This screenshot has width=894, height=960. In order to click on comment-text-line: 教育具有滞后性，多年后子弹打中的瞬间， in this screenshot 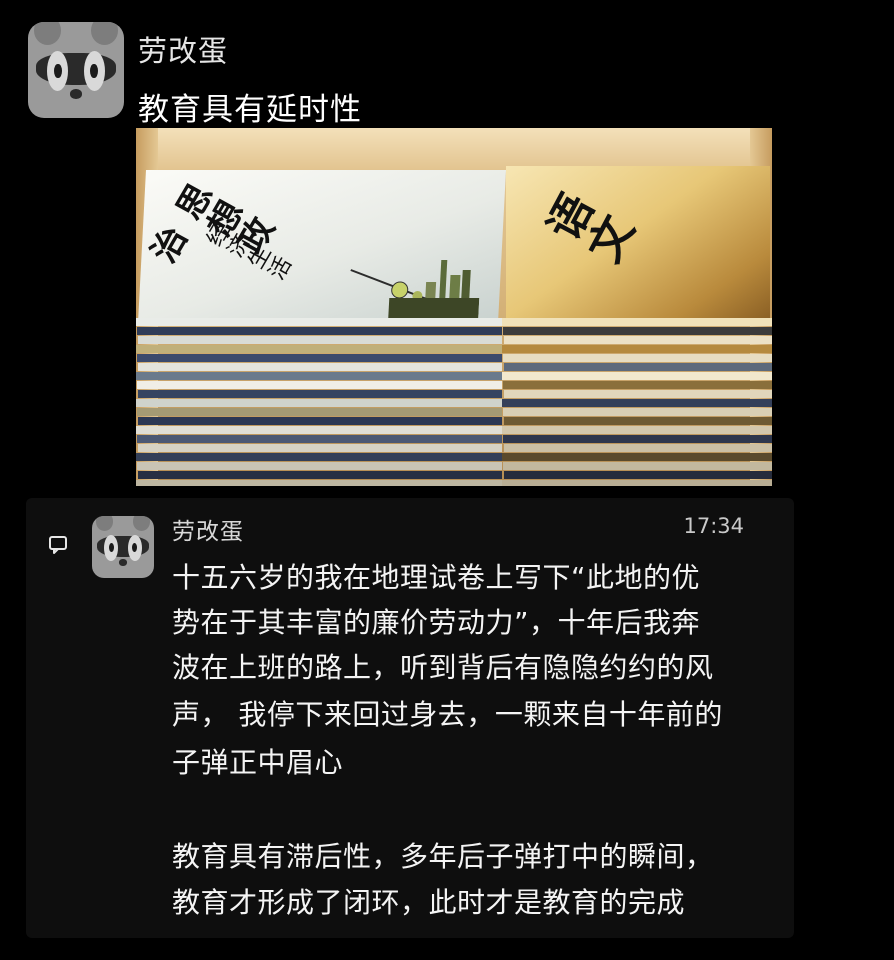, I will do `click(443, 856)`.